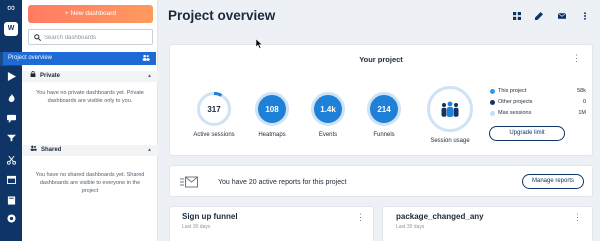  I want to click on stat-value: 1.4k, so click(328, 109).